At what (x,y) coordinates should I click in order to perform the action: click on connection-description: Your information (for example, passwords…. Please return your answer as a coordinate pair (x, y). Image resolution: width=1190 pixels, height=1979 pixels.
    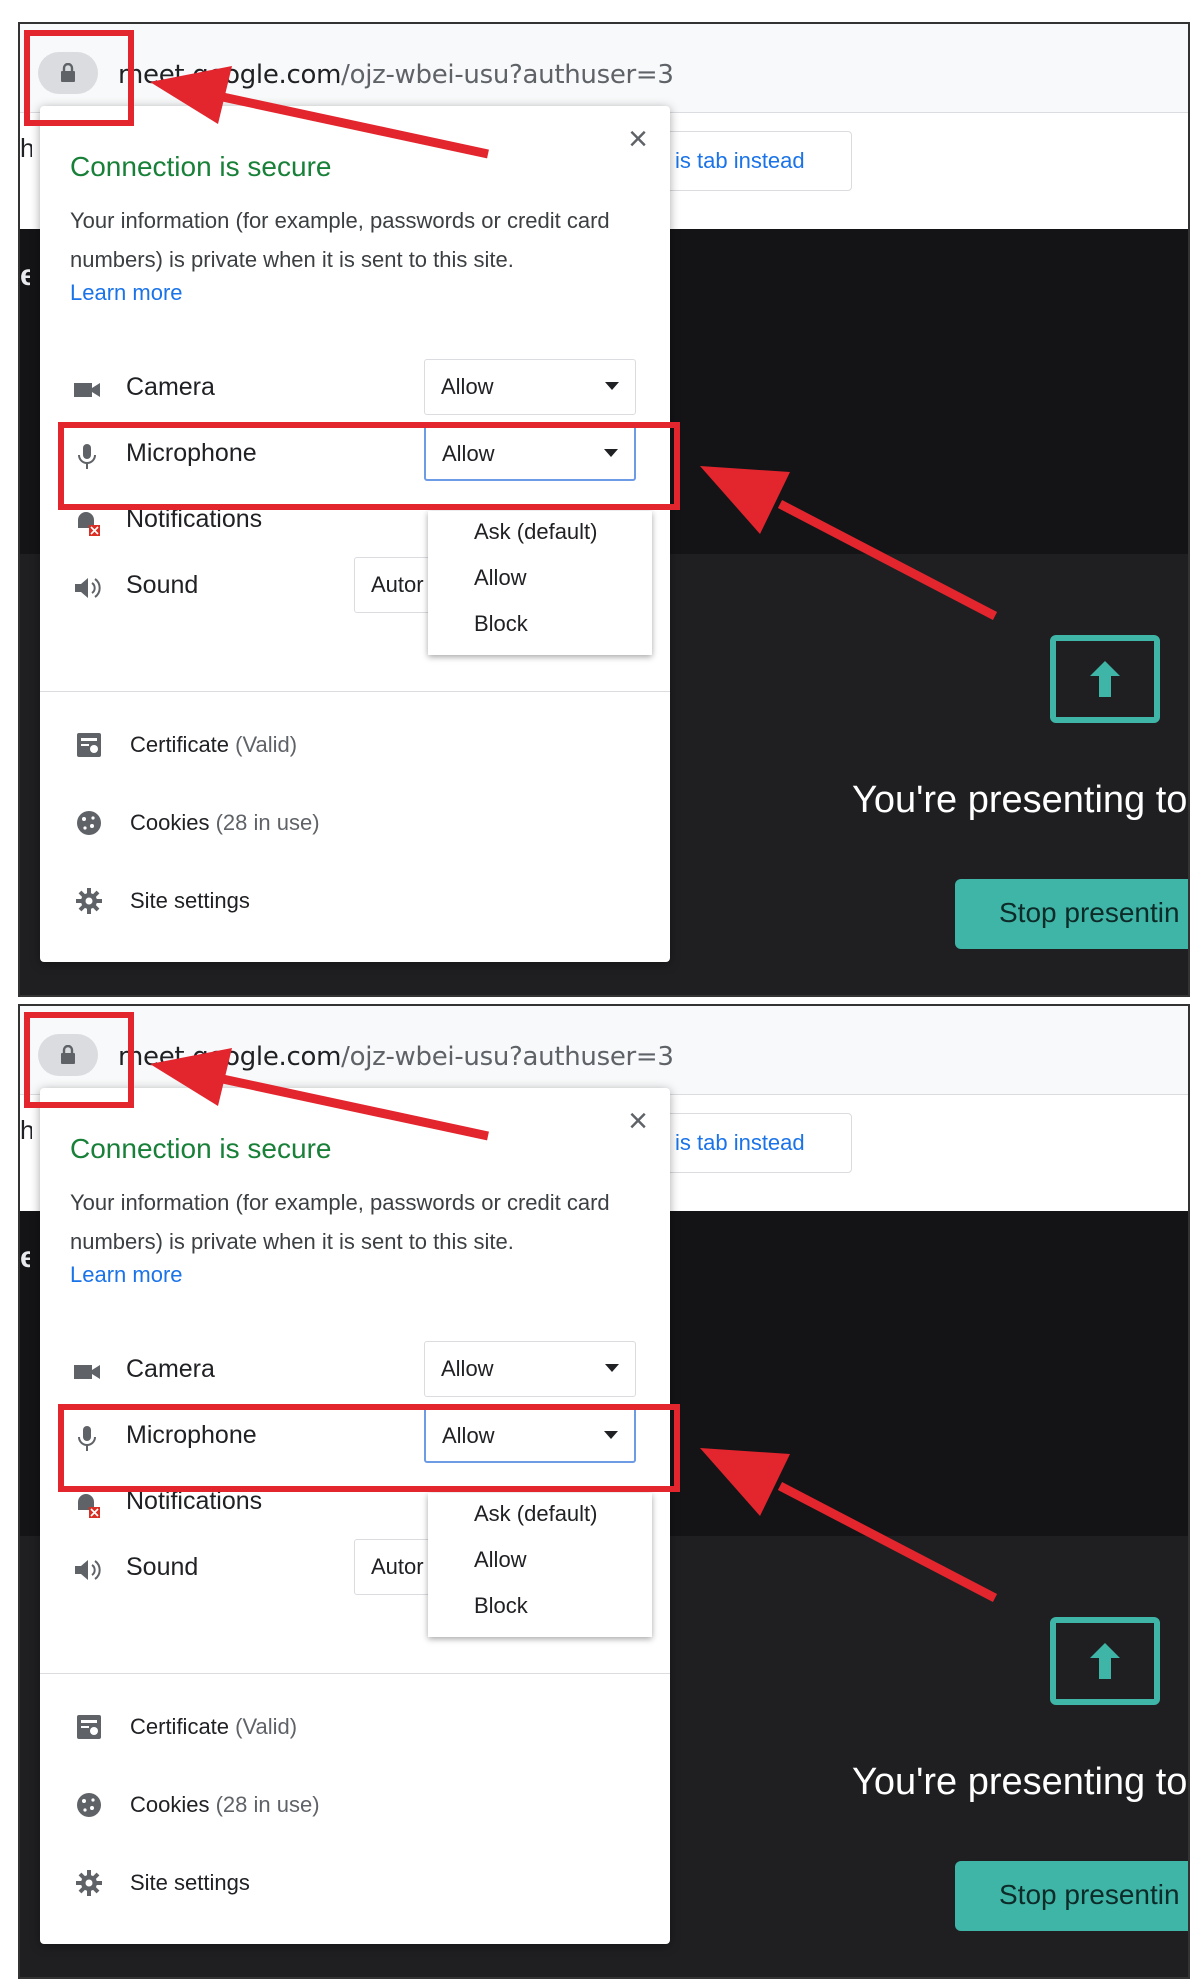
    Looking at the image, I should click on (340, 240).